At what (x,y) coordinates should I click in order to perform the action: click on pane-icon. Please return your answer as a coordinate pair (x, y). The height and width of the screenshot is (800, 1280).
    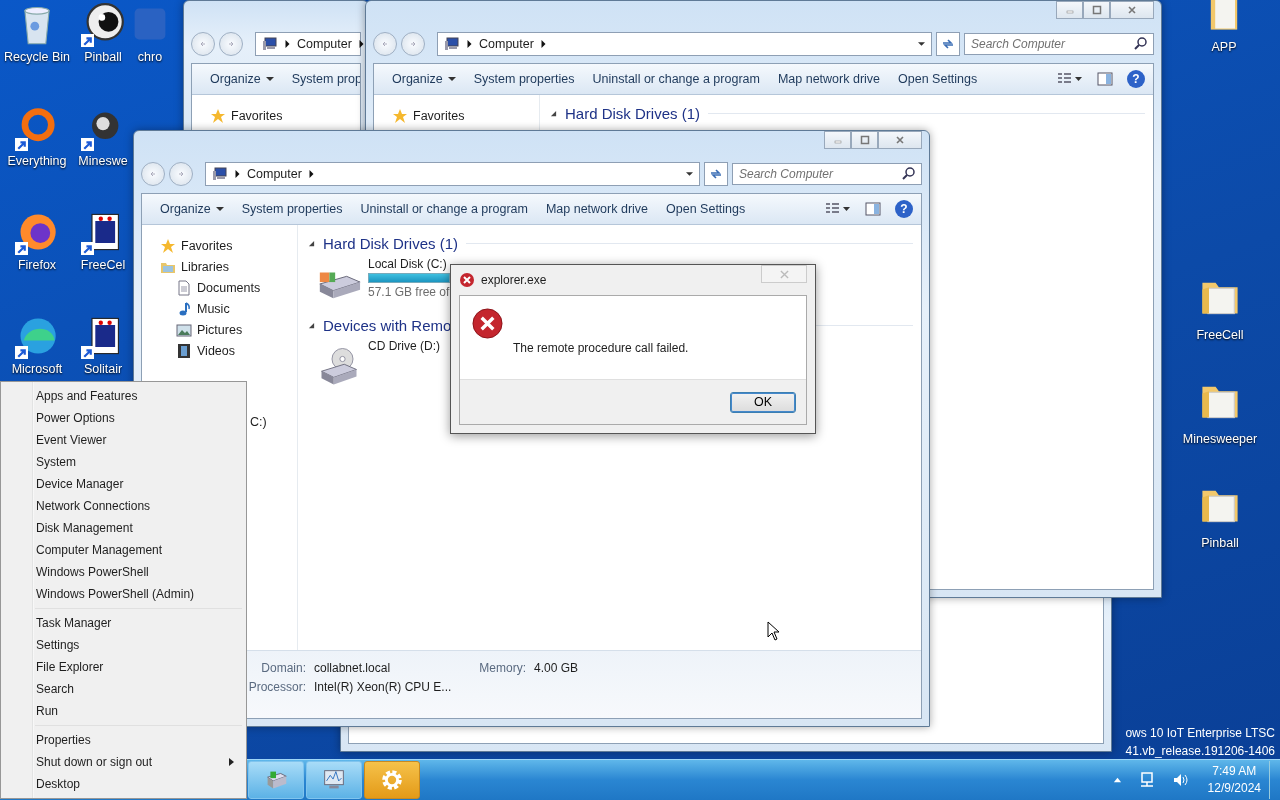
    Looking at the image, I should click on (1105, 79).